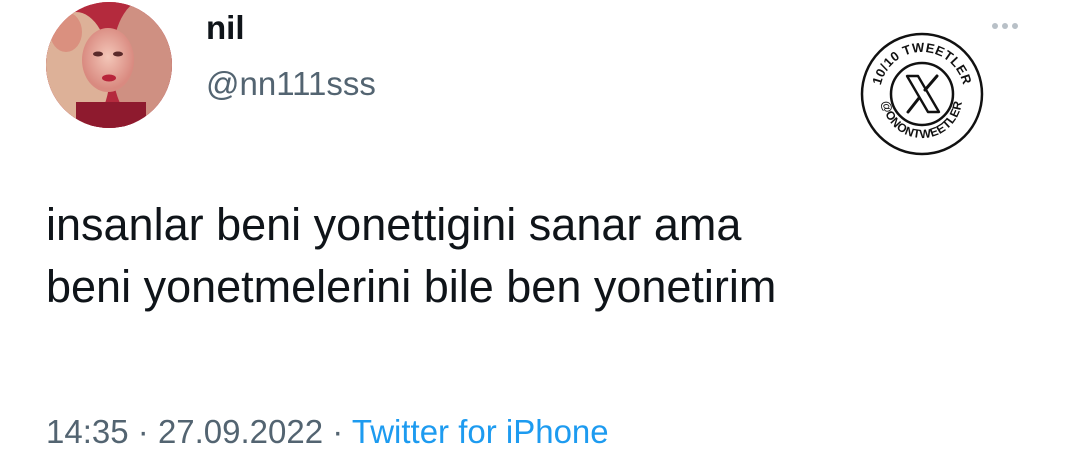 The width and height of the screenshot is (1072, 476). What do you see at coordinates (394, 224) in the screenshot?
I see `tweet-text-line: insanlar beni yonettigini sanar ama` at bounding box center [394, 224].